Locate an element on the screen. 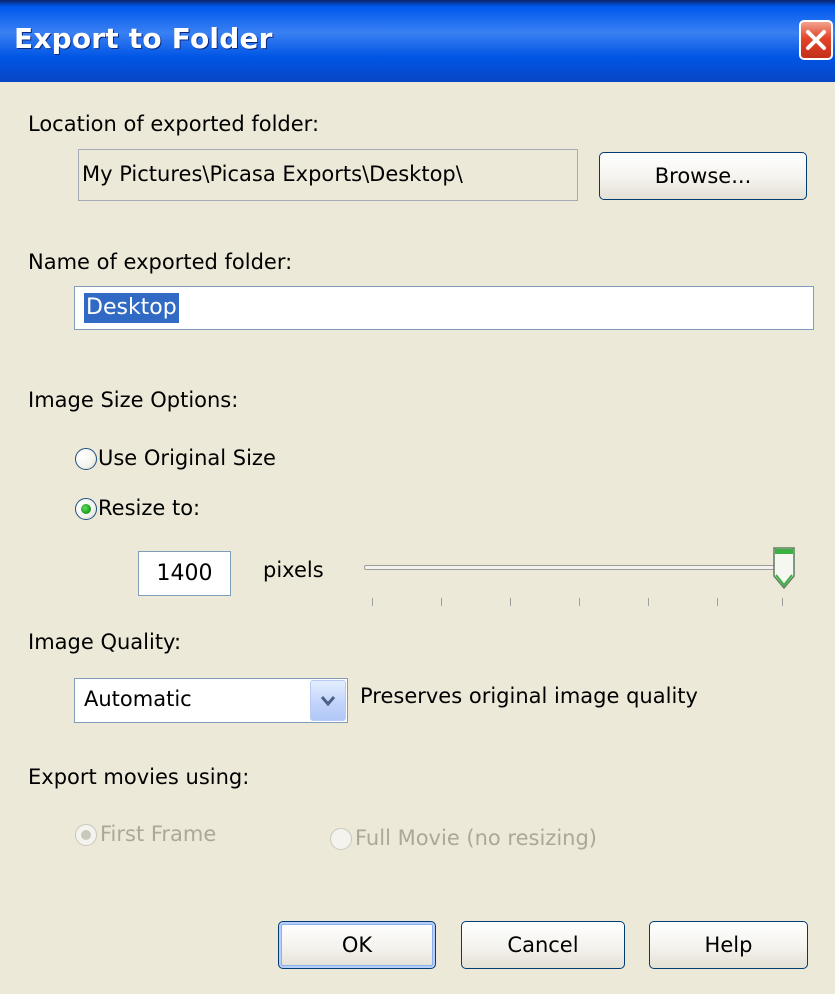  pixels-unit-label: pixels is located at coordinates (293, 570).